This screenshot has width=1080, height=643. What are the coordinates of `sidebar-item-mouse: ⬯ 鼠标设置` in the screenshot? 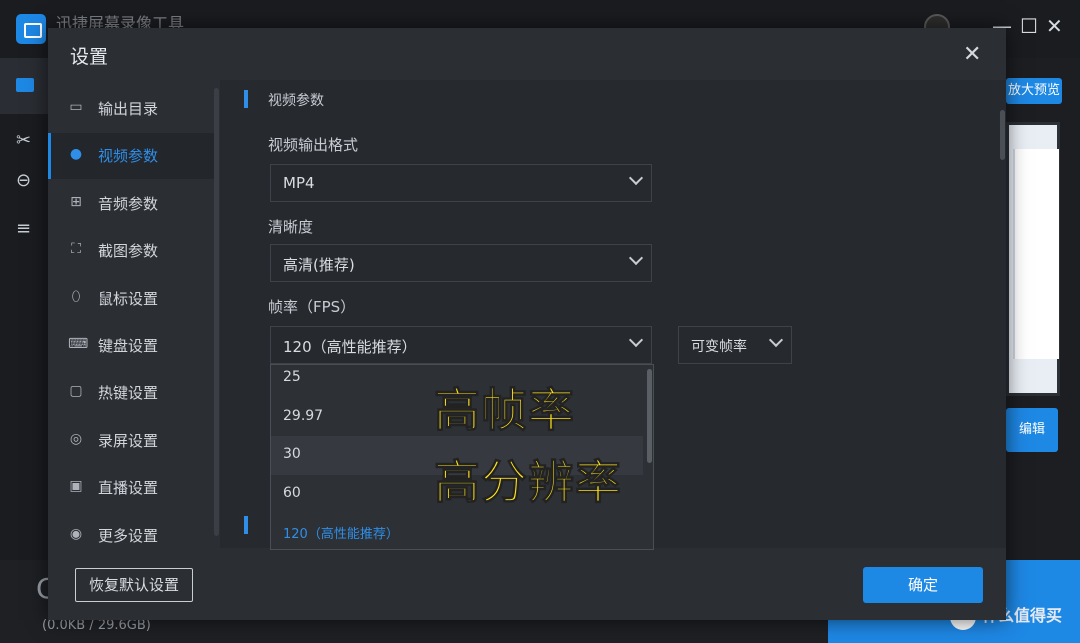 It's located at (131, 299).